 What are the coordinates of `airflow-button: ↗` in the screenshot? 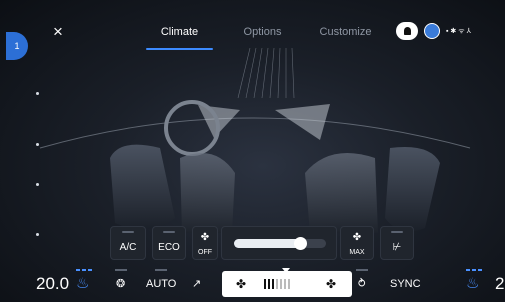 It's located at (196, 284).